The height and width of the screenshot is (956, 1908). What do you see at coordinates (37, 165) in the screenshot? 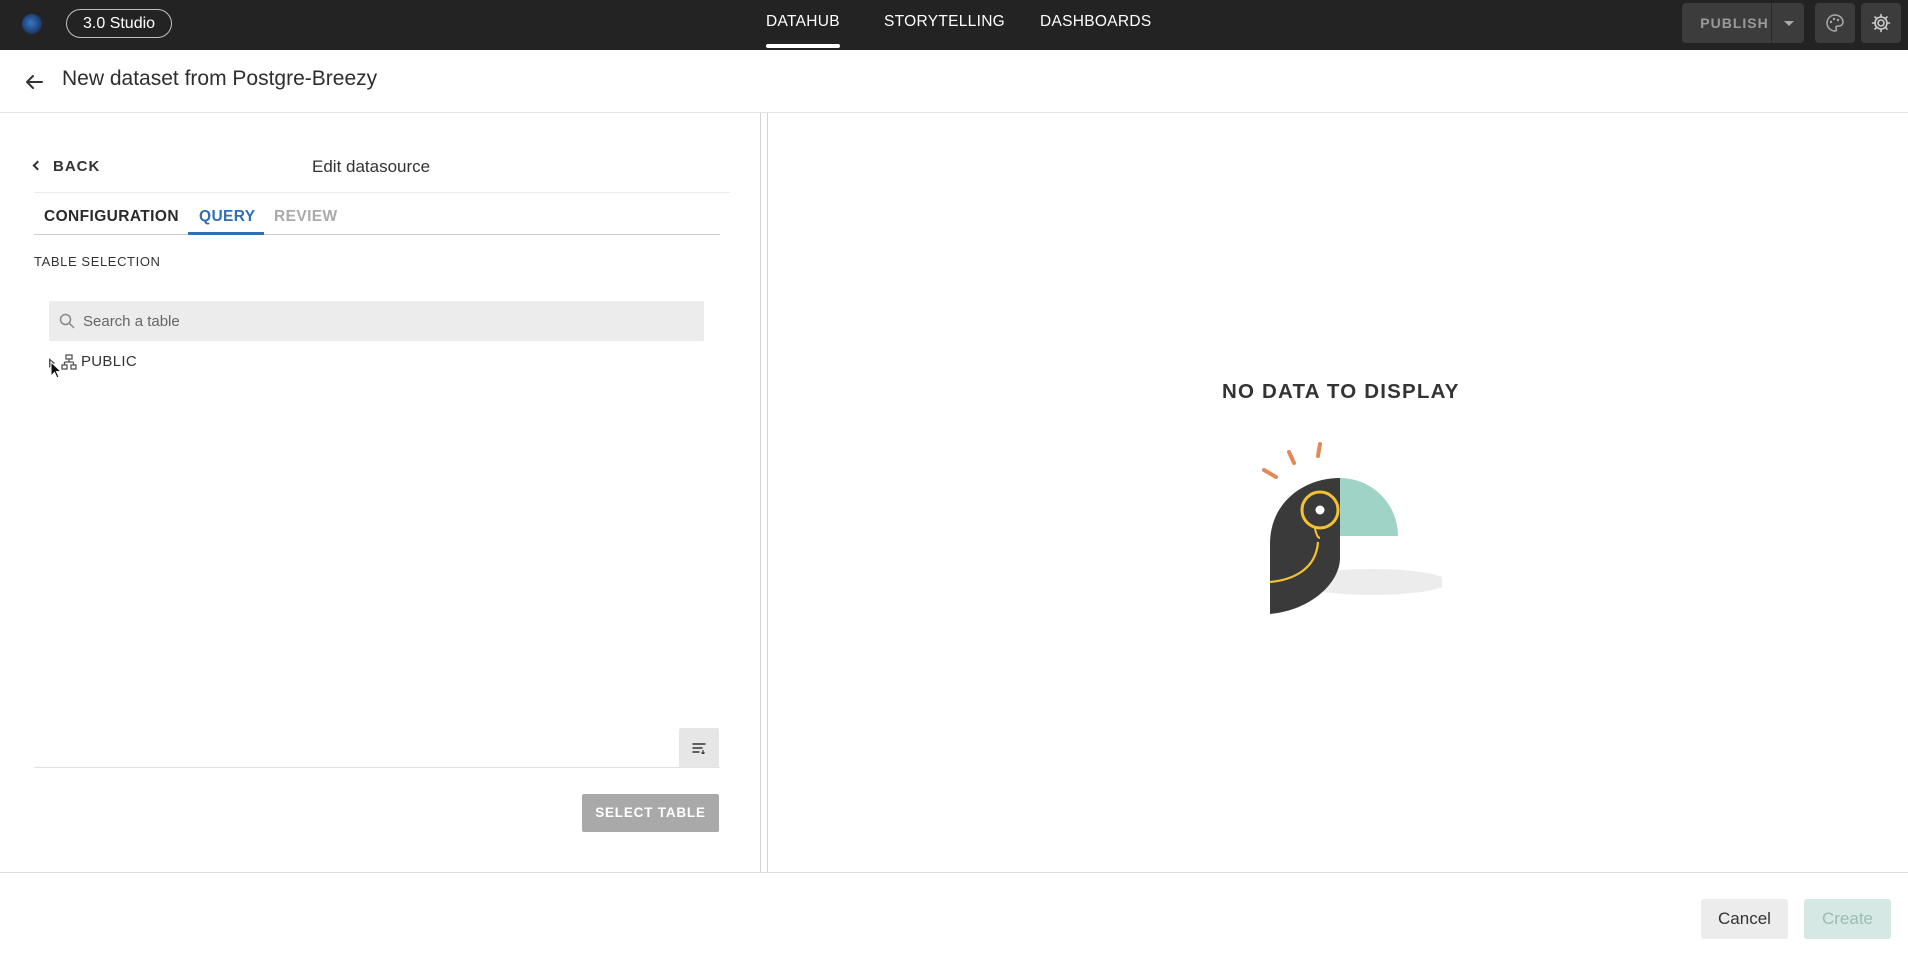
I see `chevron-left-icon` at bounding box center [37, 165].